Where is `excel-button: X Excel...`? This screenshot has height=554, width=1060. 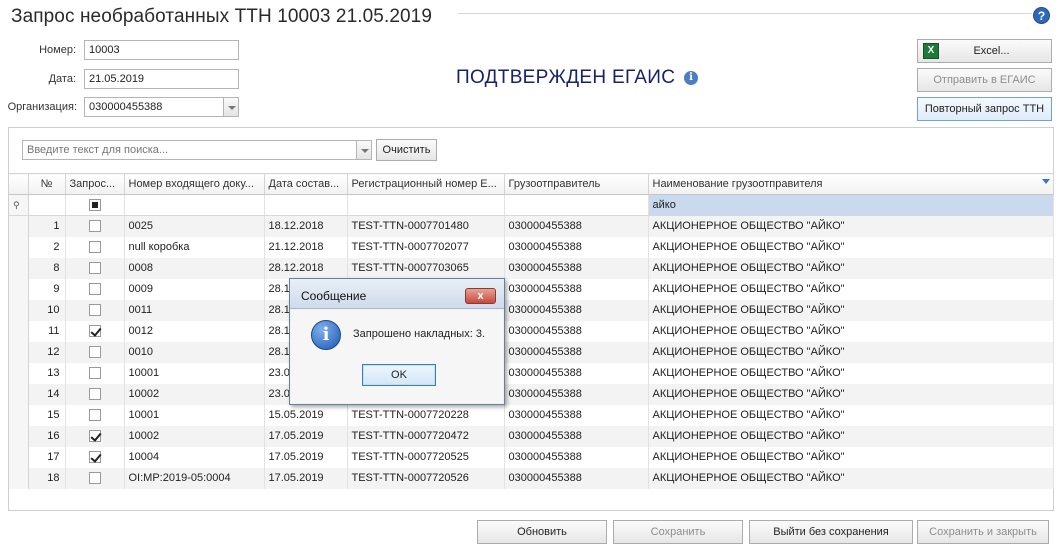
excel-button: X Excel... is located at coordinates (984, 51).